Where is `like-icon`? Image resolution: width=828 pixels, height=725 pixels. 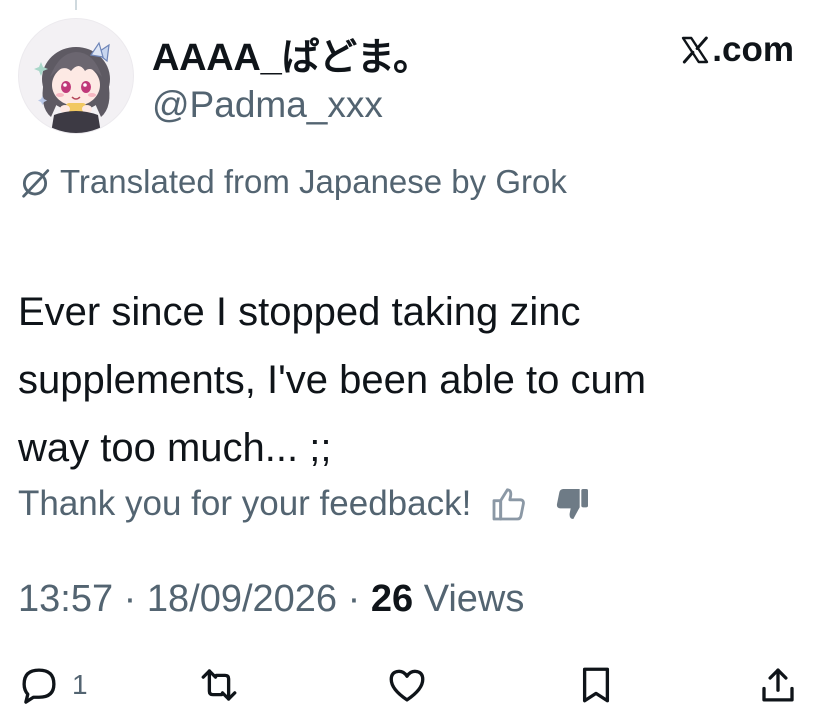 like-icon is located at coordinates (407, 685).